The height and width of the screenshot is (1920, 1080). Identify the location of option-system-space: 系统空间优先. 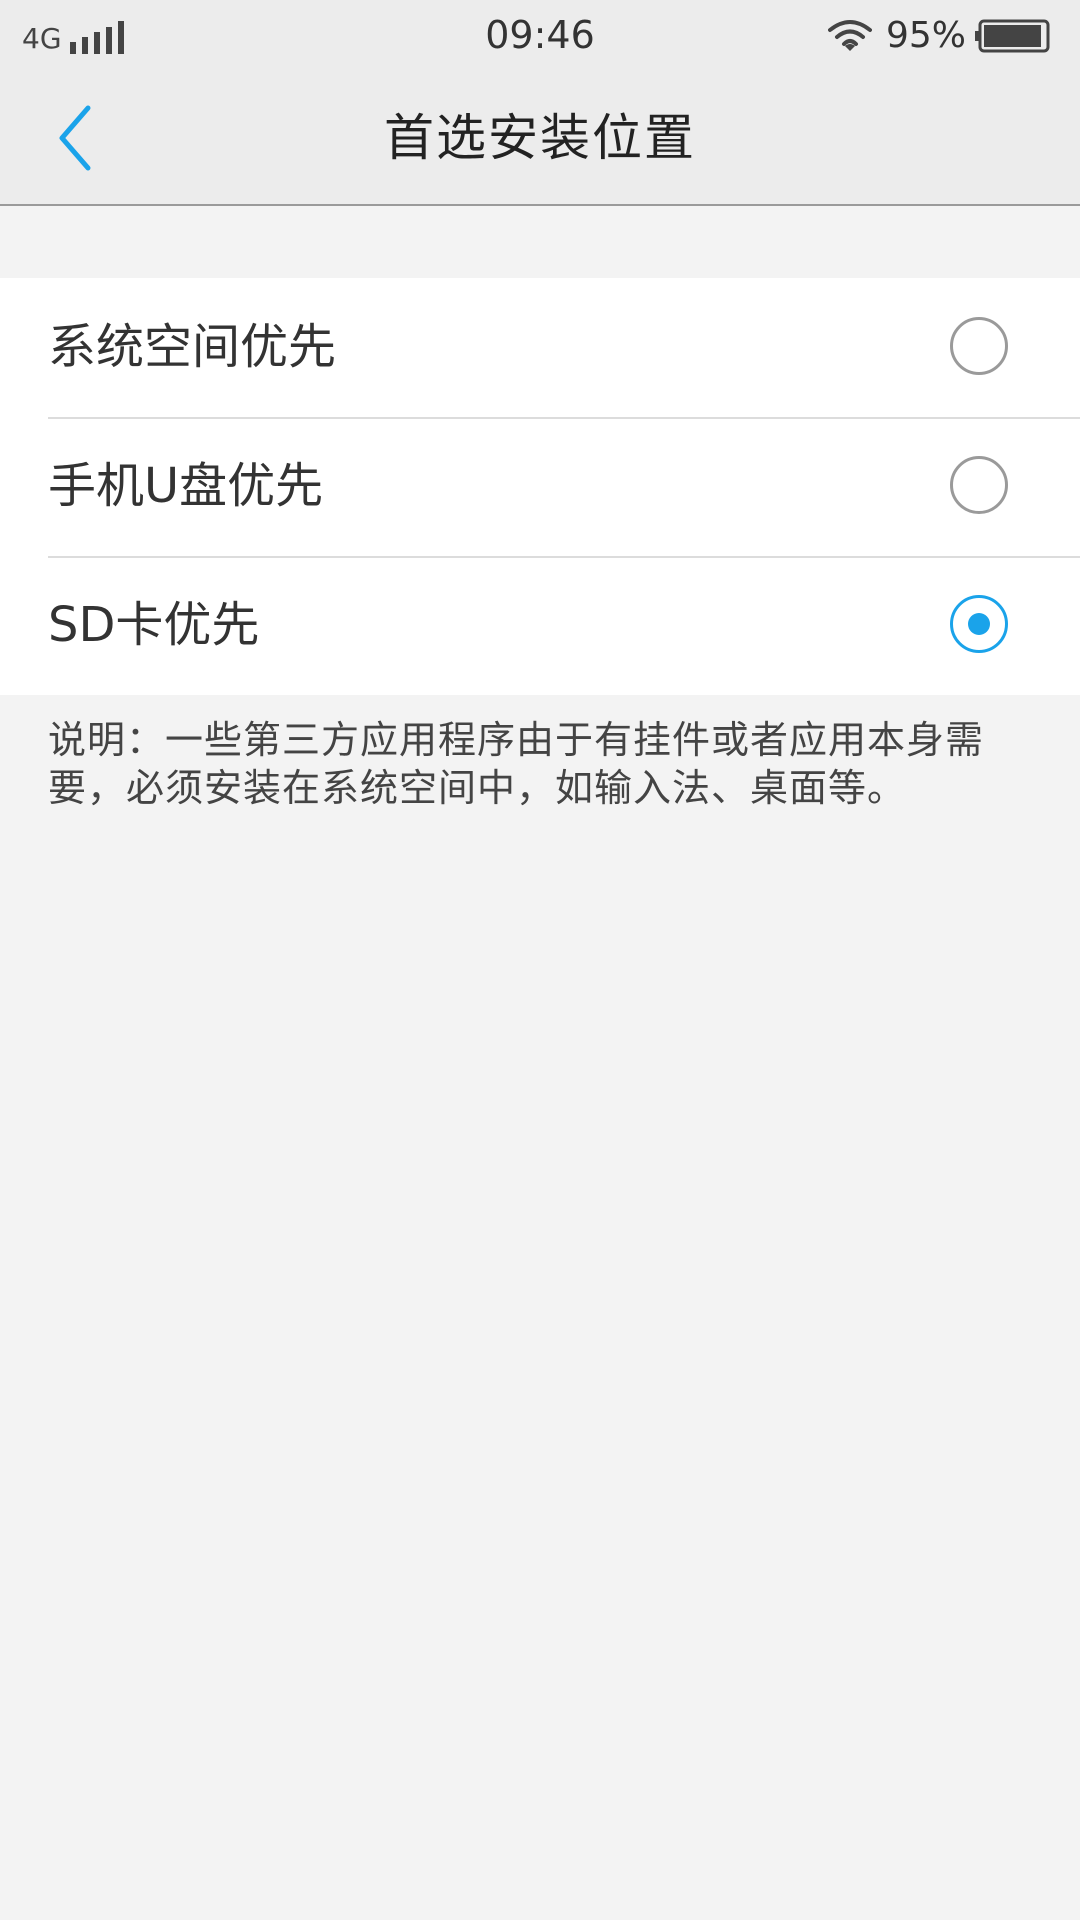
(540, 347).